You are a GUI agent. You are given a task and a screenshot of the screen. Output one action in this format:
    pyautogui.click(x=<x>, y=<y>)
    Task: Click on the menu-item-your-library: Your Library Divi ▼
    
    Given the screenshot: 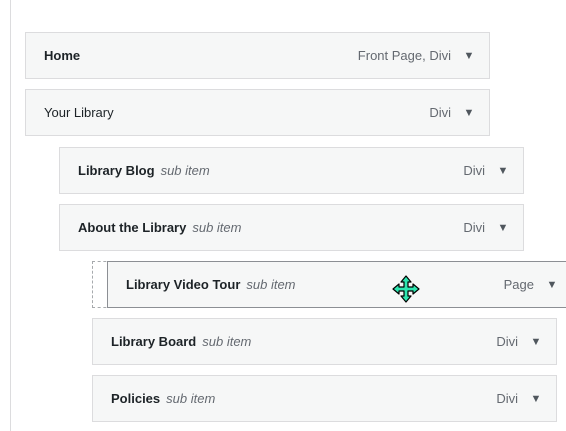 What is the action you would take?
    pyautogui.click(x=257, y=112)
    